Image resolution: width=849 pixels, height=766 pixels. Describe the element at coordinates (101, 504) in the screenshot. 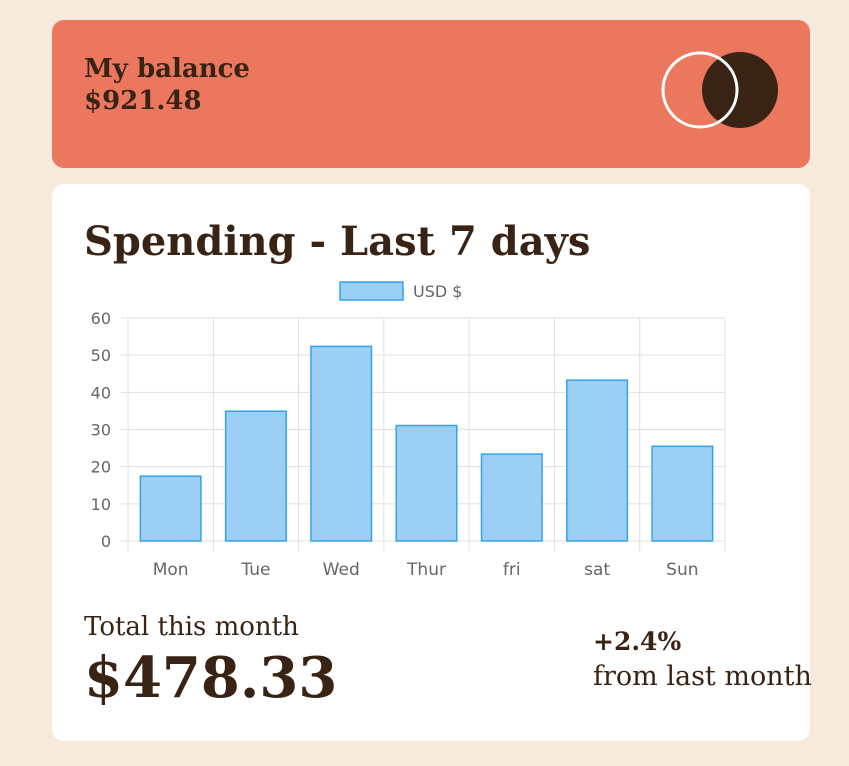

I see `y-tick-label: 10` at that location.